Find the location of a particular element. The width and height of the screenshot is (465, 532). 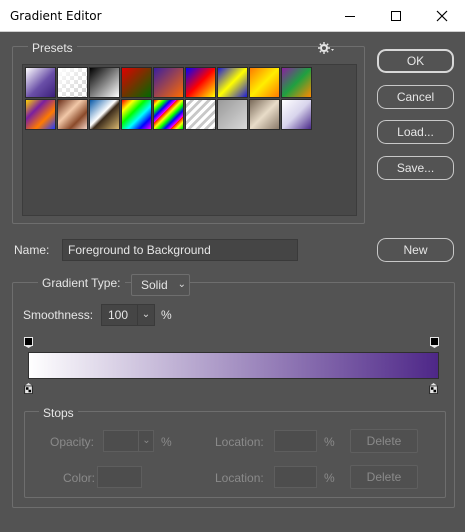

preset-swatch-blue-red-yellow is located at coordinates (200, 82).